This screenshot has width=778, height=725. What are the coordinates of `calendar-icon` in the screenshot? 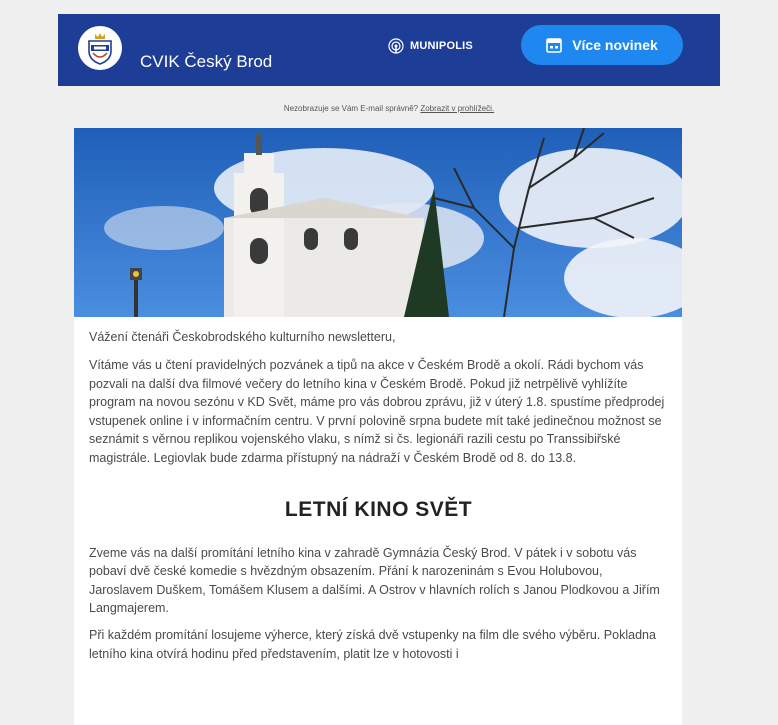 It's located at (554, 45).